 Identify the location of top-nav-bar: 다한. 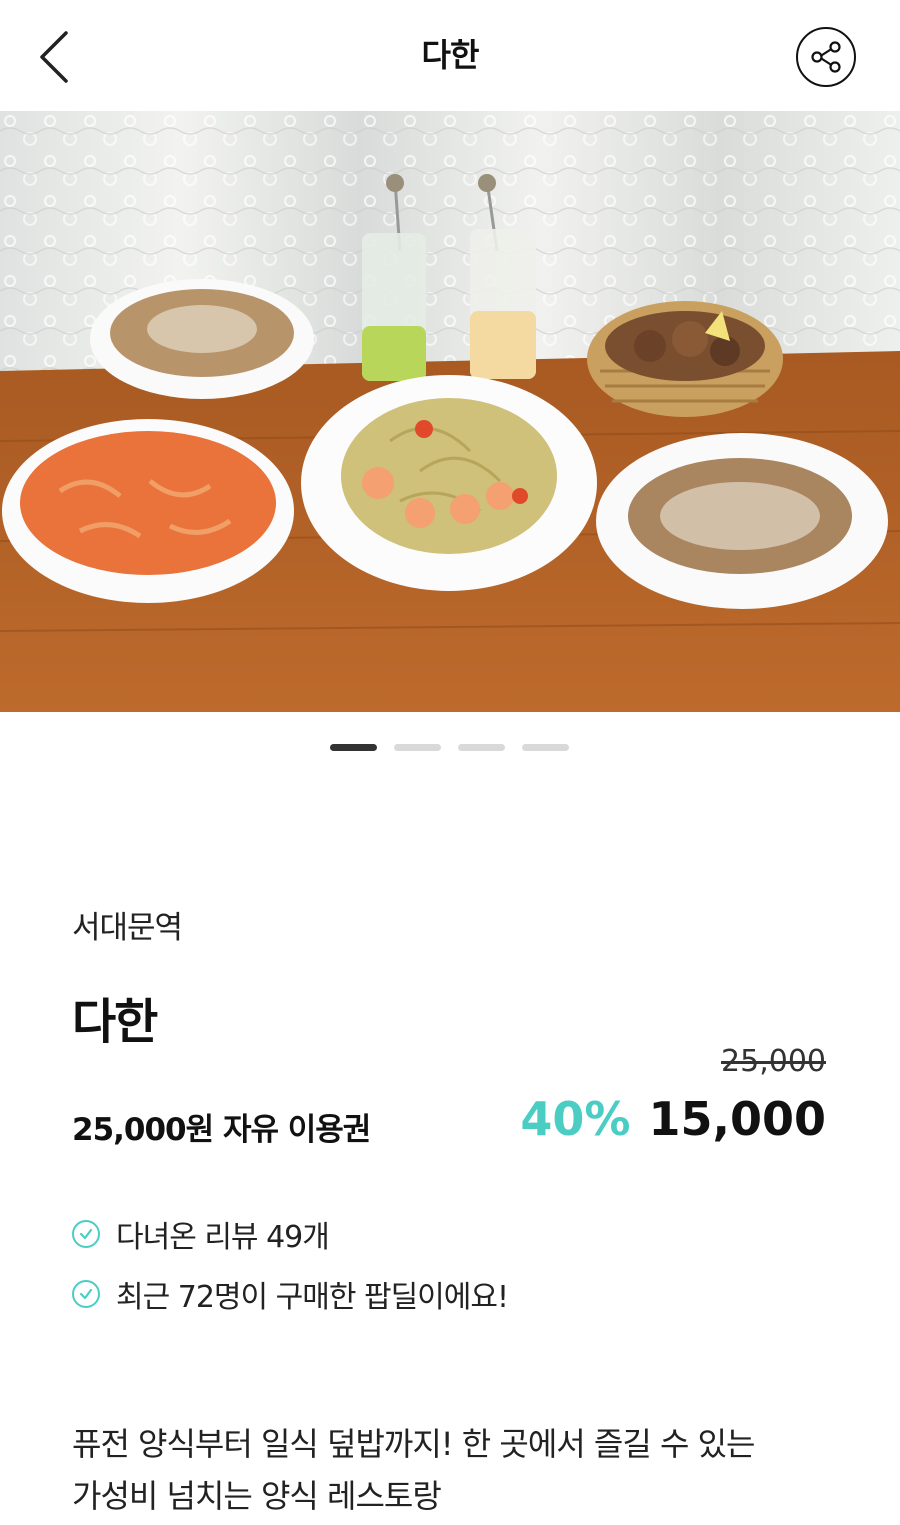
(450, 56).